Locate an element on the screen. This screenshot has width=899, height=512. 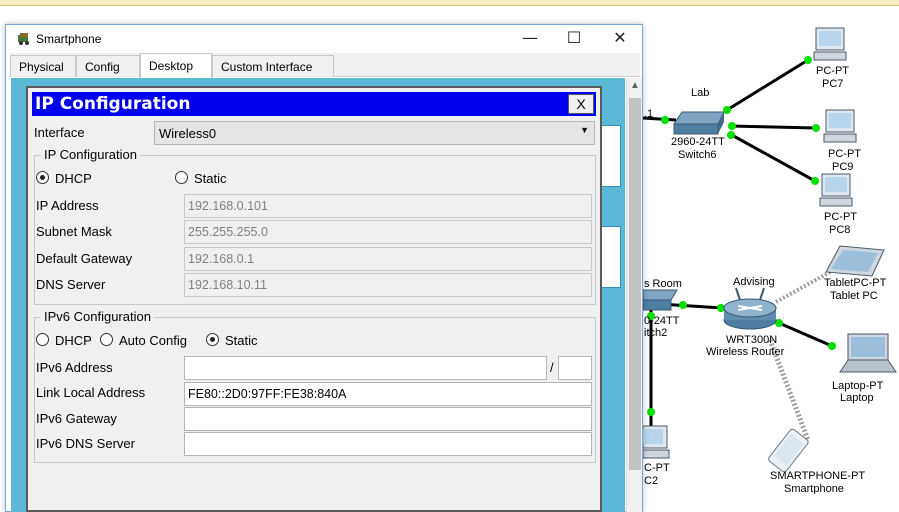
chevron-down-icon: ▼ is located at coordinates (584, 130).